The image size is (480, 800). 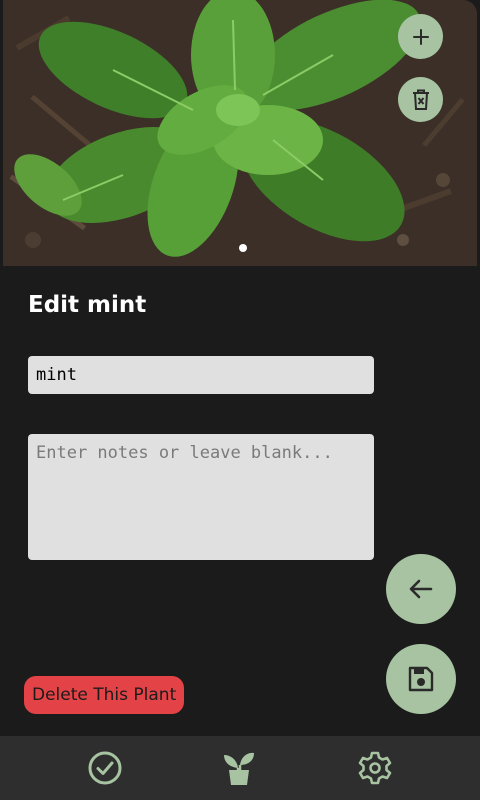 I want to click on check-circle-icon, so click(x=105, y=768).